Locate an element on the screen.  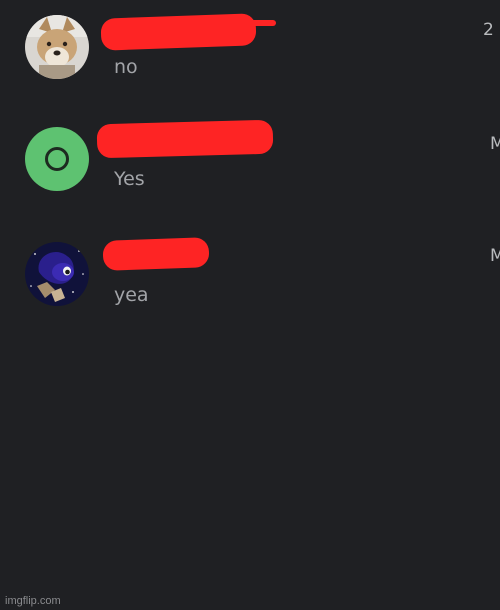
redaction-stroke is located at coordinates (258, 23).